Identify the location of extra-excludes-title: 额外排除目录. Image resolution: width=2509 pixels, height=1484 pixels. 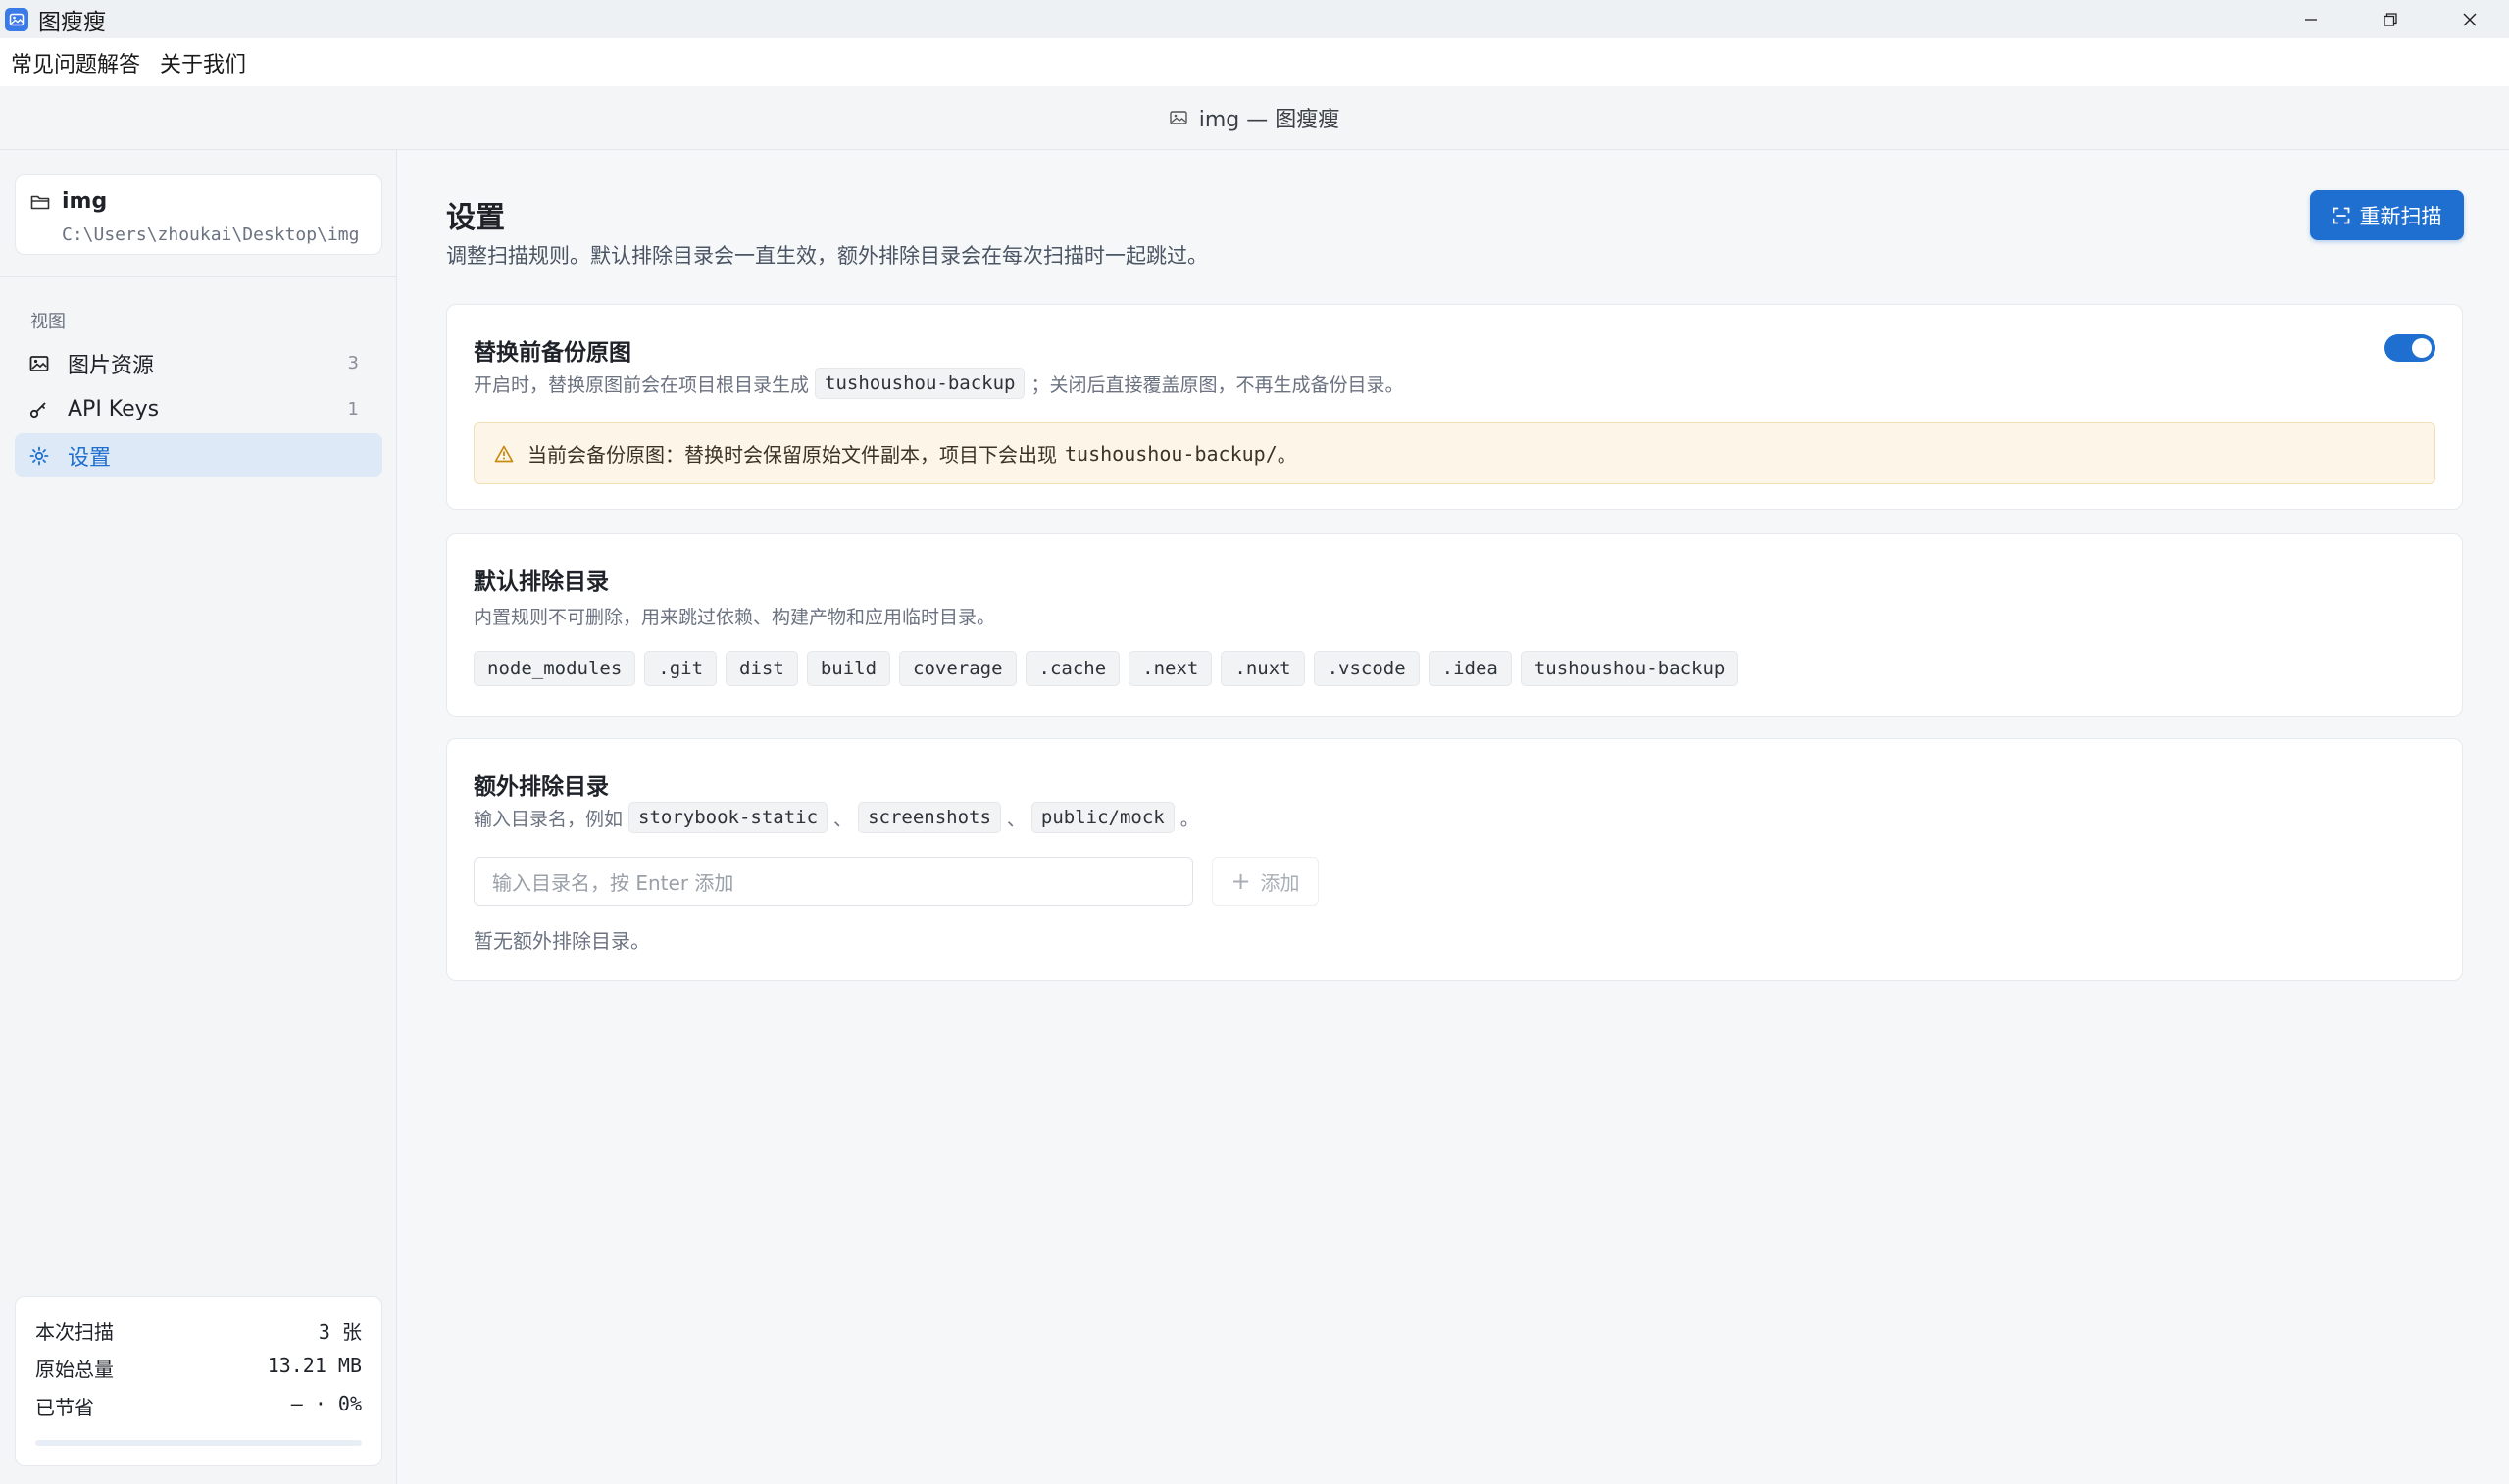
(541, 787).